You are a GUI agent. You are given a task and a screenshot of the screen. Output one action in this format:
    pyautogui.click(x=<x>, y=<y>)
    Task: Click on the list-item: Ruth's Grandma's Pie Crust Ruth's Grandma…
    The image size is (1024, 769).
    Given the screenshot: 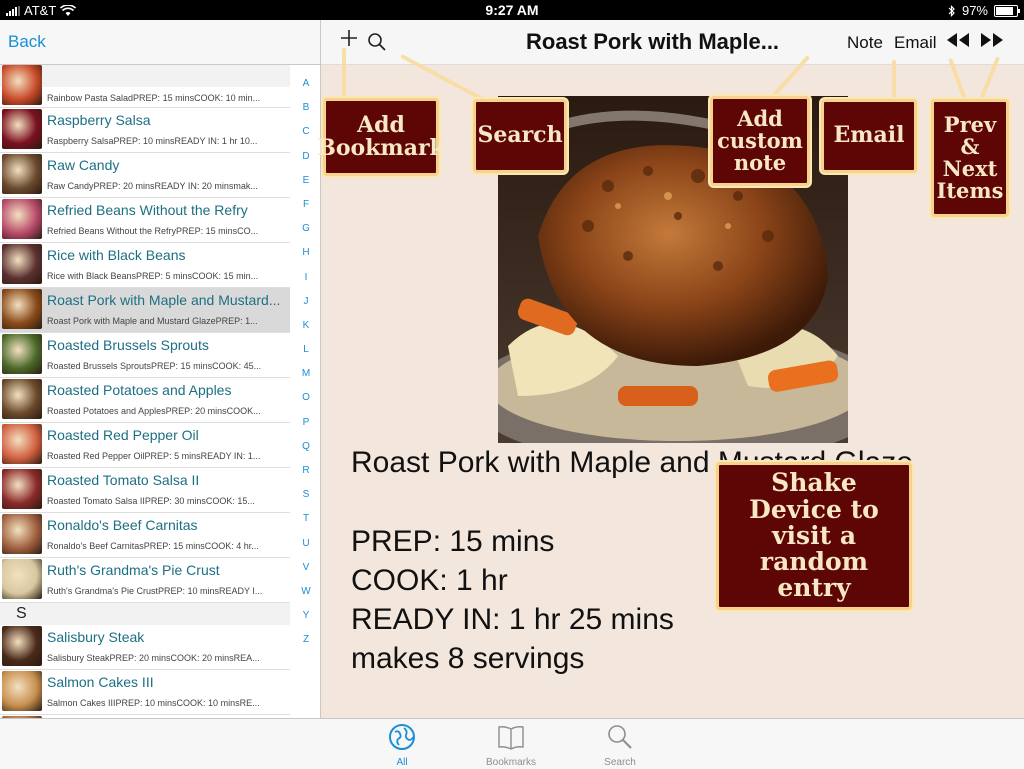 What is the action you would take?
    pyautogui.click(x=145, y=580)
    